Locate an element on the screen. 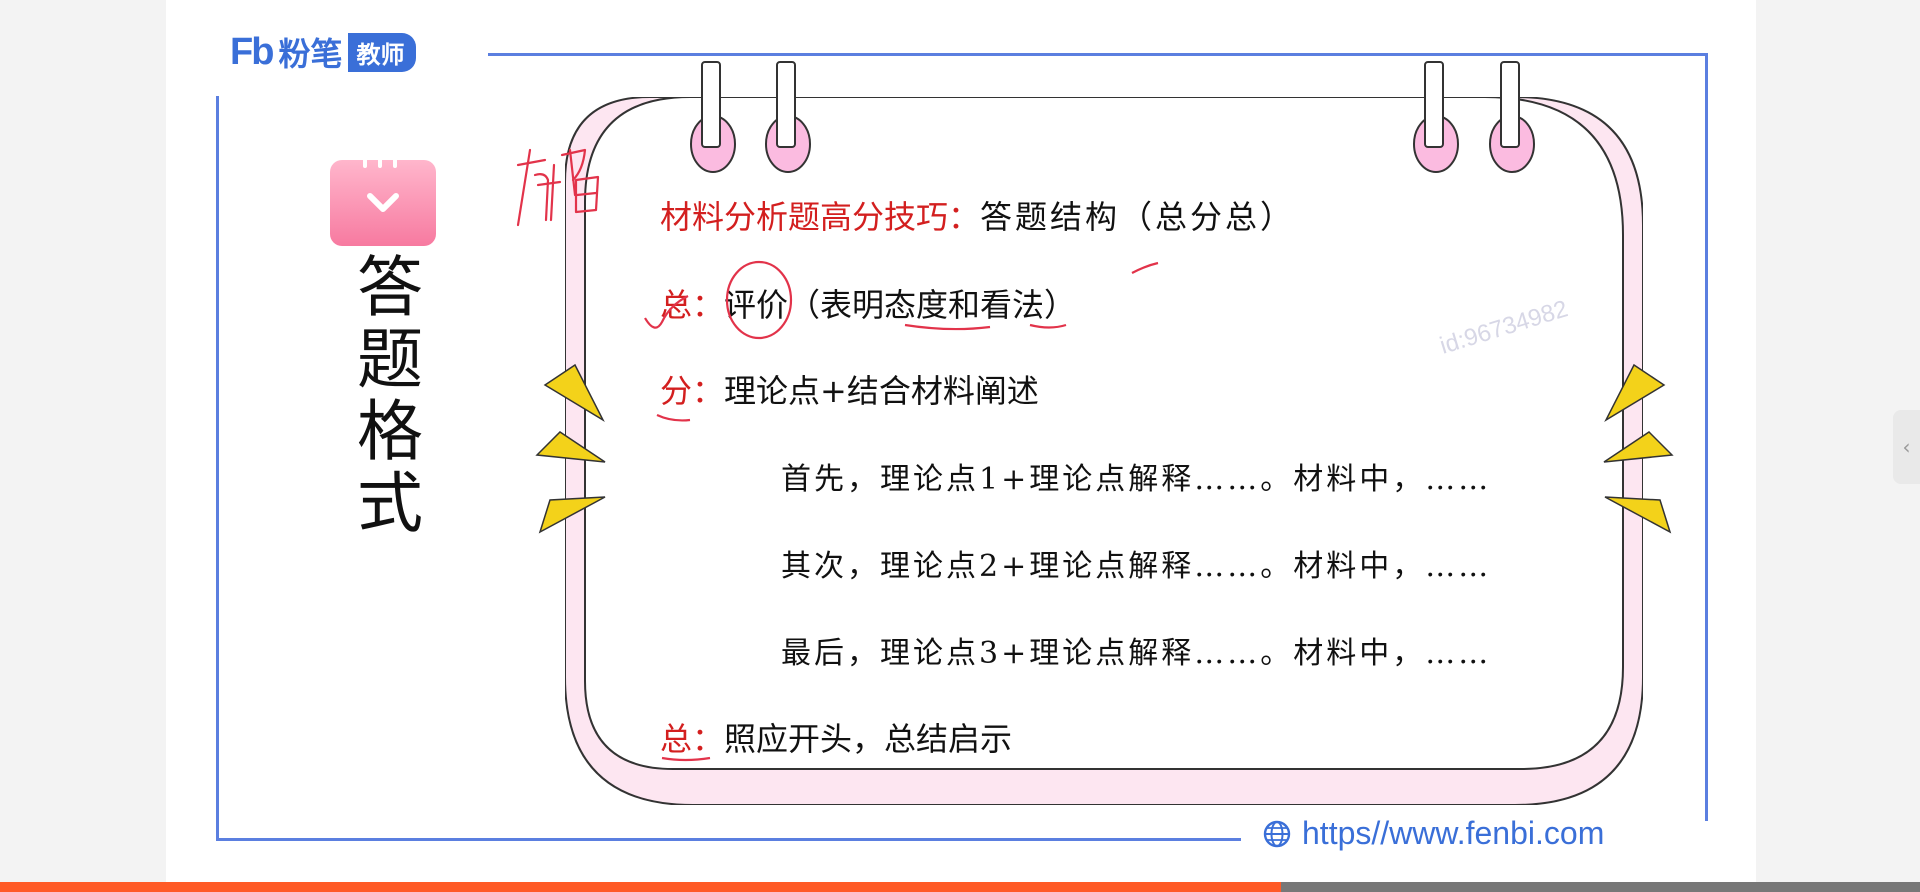 The height and width of the screenshot is (892, 1920). card-line-text: 照应开头，总结启示 is located at coordinates (868, 739).